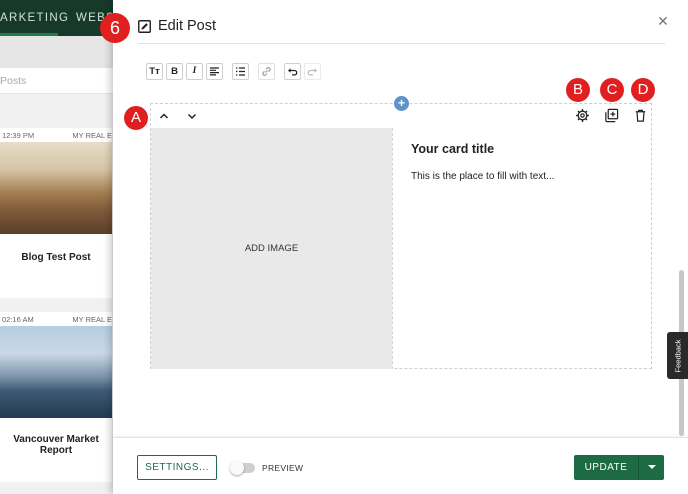 This screenshot has width=688, height=494. Describe the element at coordinates (18, 135) in the screenshot. I see `post-time: 12:39 PM` at that location.